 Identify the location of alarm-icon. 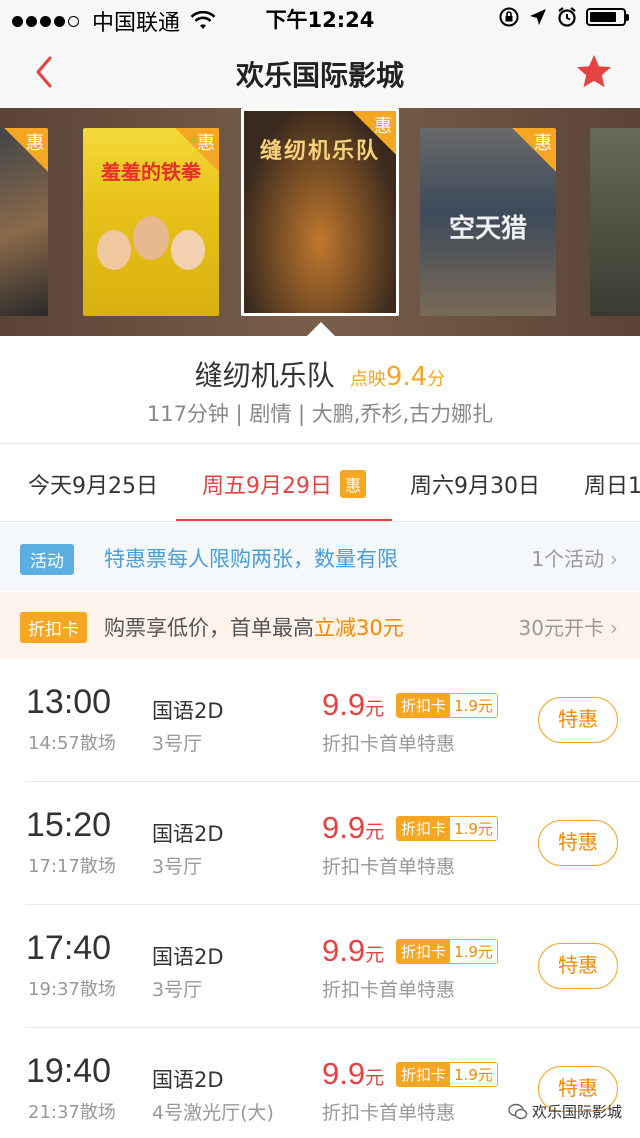
(567, 17).